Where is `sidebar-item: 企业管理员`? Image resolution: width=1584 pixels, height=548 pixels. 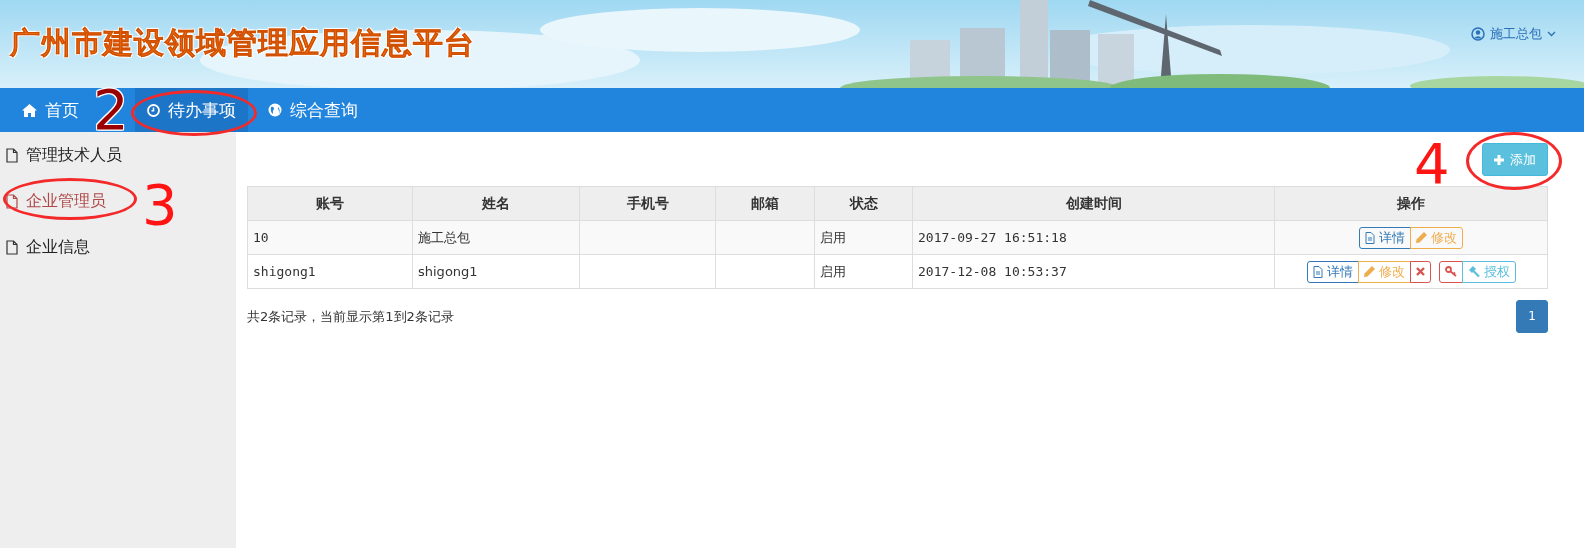
sidebar-item: 企业管理员 is located at coordinates (53, 201).